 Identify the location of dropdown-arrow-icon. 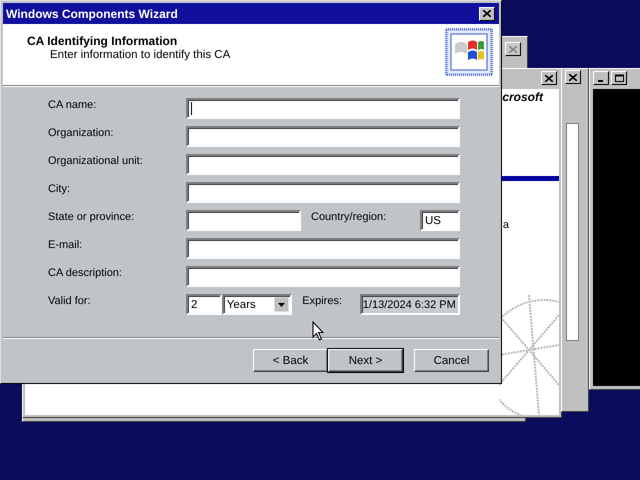
(282, 304).